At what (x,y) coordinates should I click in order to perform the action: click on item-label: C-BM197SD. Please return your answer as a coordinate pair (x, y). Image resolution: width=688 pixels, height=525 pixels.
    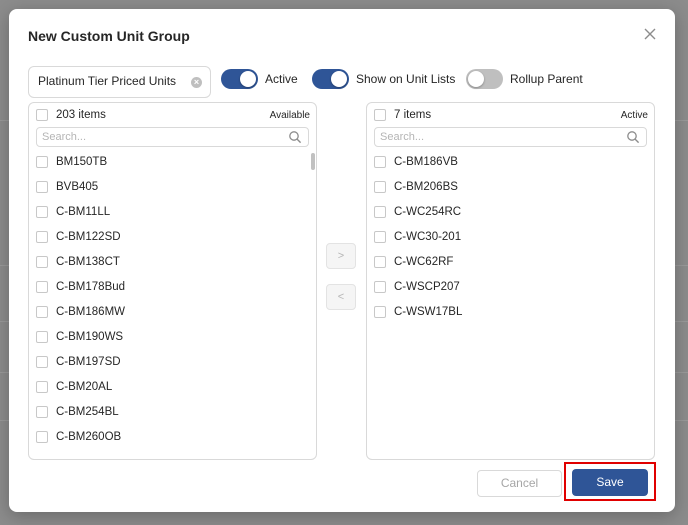
    Looking at the image, I should click on (88, 362).